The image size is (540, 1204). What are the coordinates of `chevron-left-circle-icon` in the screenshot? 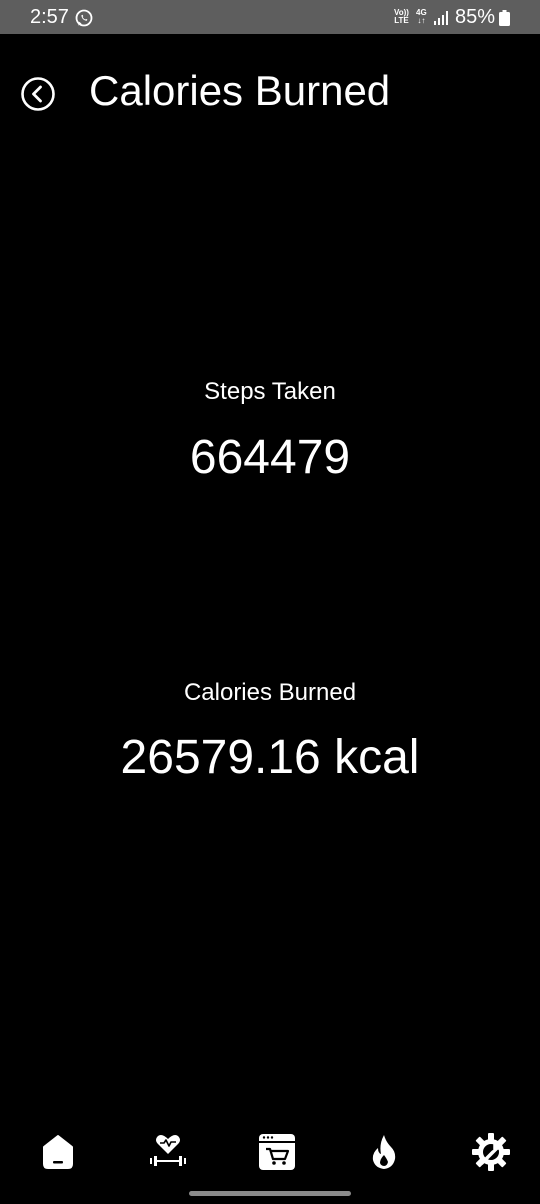 It's located at (38, 94).